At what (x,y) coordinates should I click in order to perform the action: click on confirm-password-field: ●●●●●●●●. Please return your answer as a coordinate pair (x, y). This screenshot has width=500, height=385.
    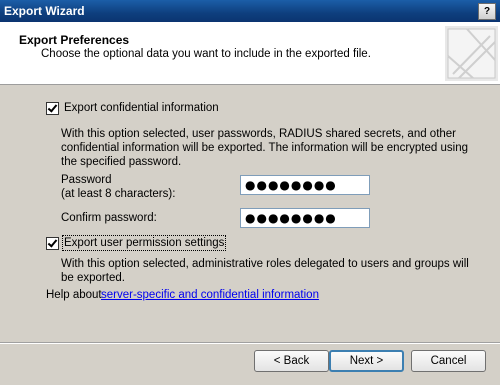
    Looking at the image, I should click on (305, 218).